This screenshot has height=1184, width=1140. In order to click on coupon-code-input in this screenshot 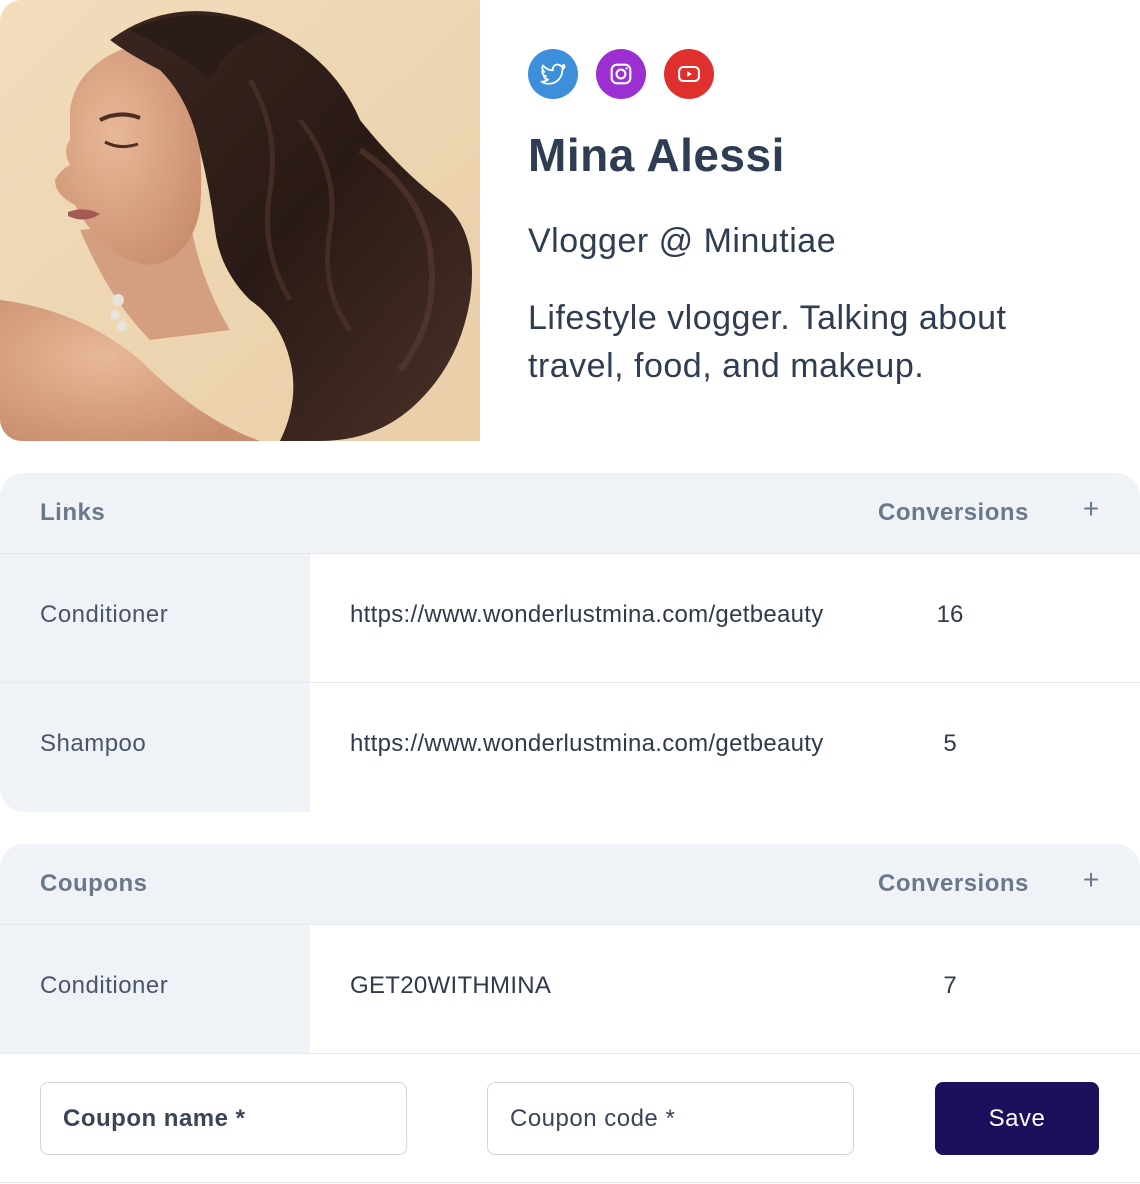, I will do `click(670, 1118)`.